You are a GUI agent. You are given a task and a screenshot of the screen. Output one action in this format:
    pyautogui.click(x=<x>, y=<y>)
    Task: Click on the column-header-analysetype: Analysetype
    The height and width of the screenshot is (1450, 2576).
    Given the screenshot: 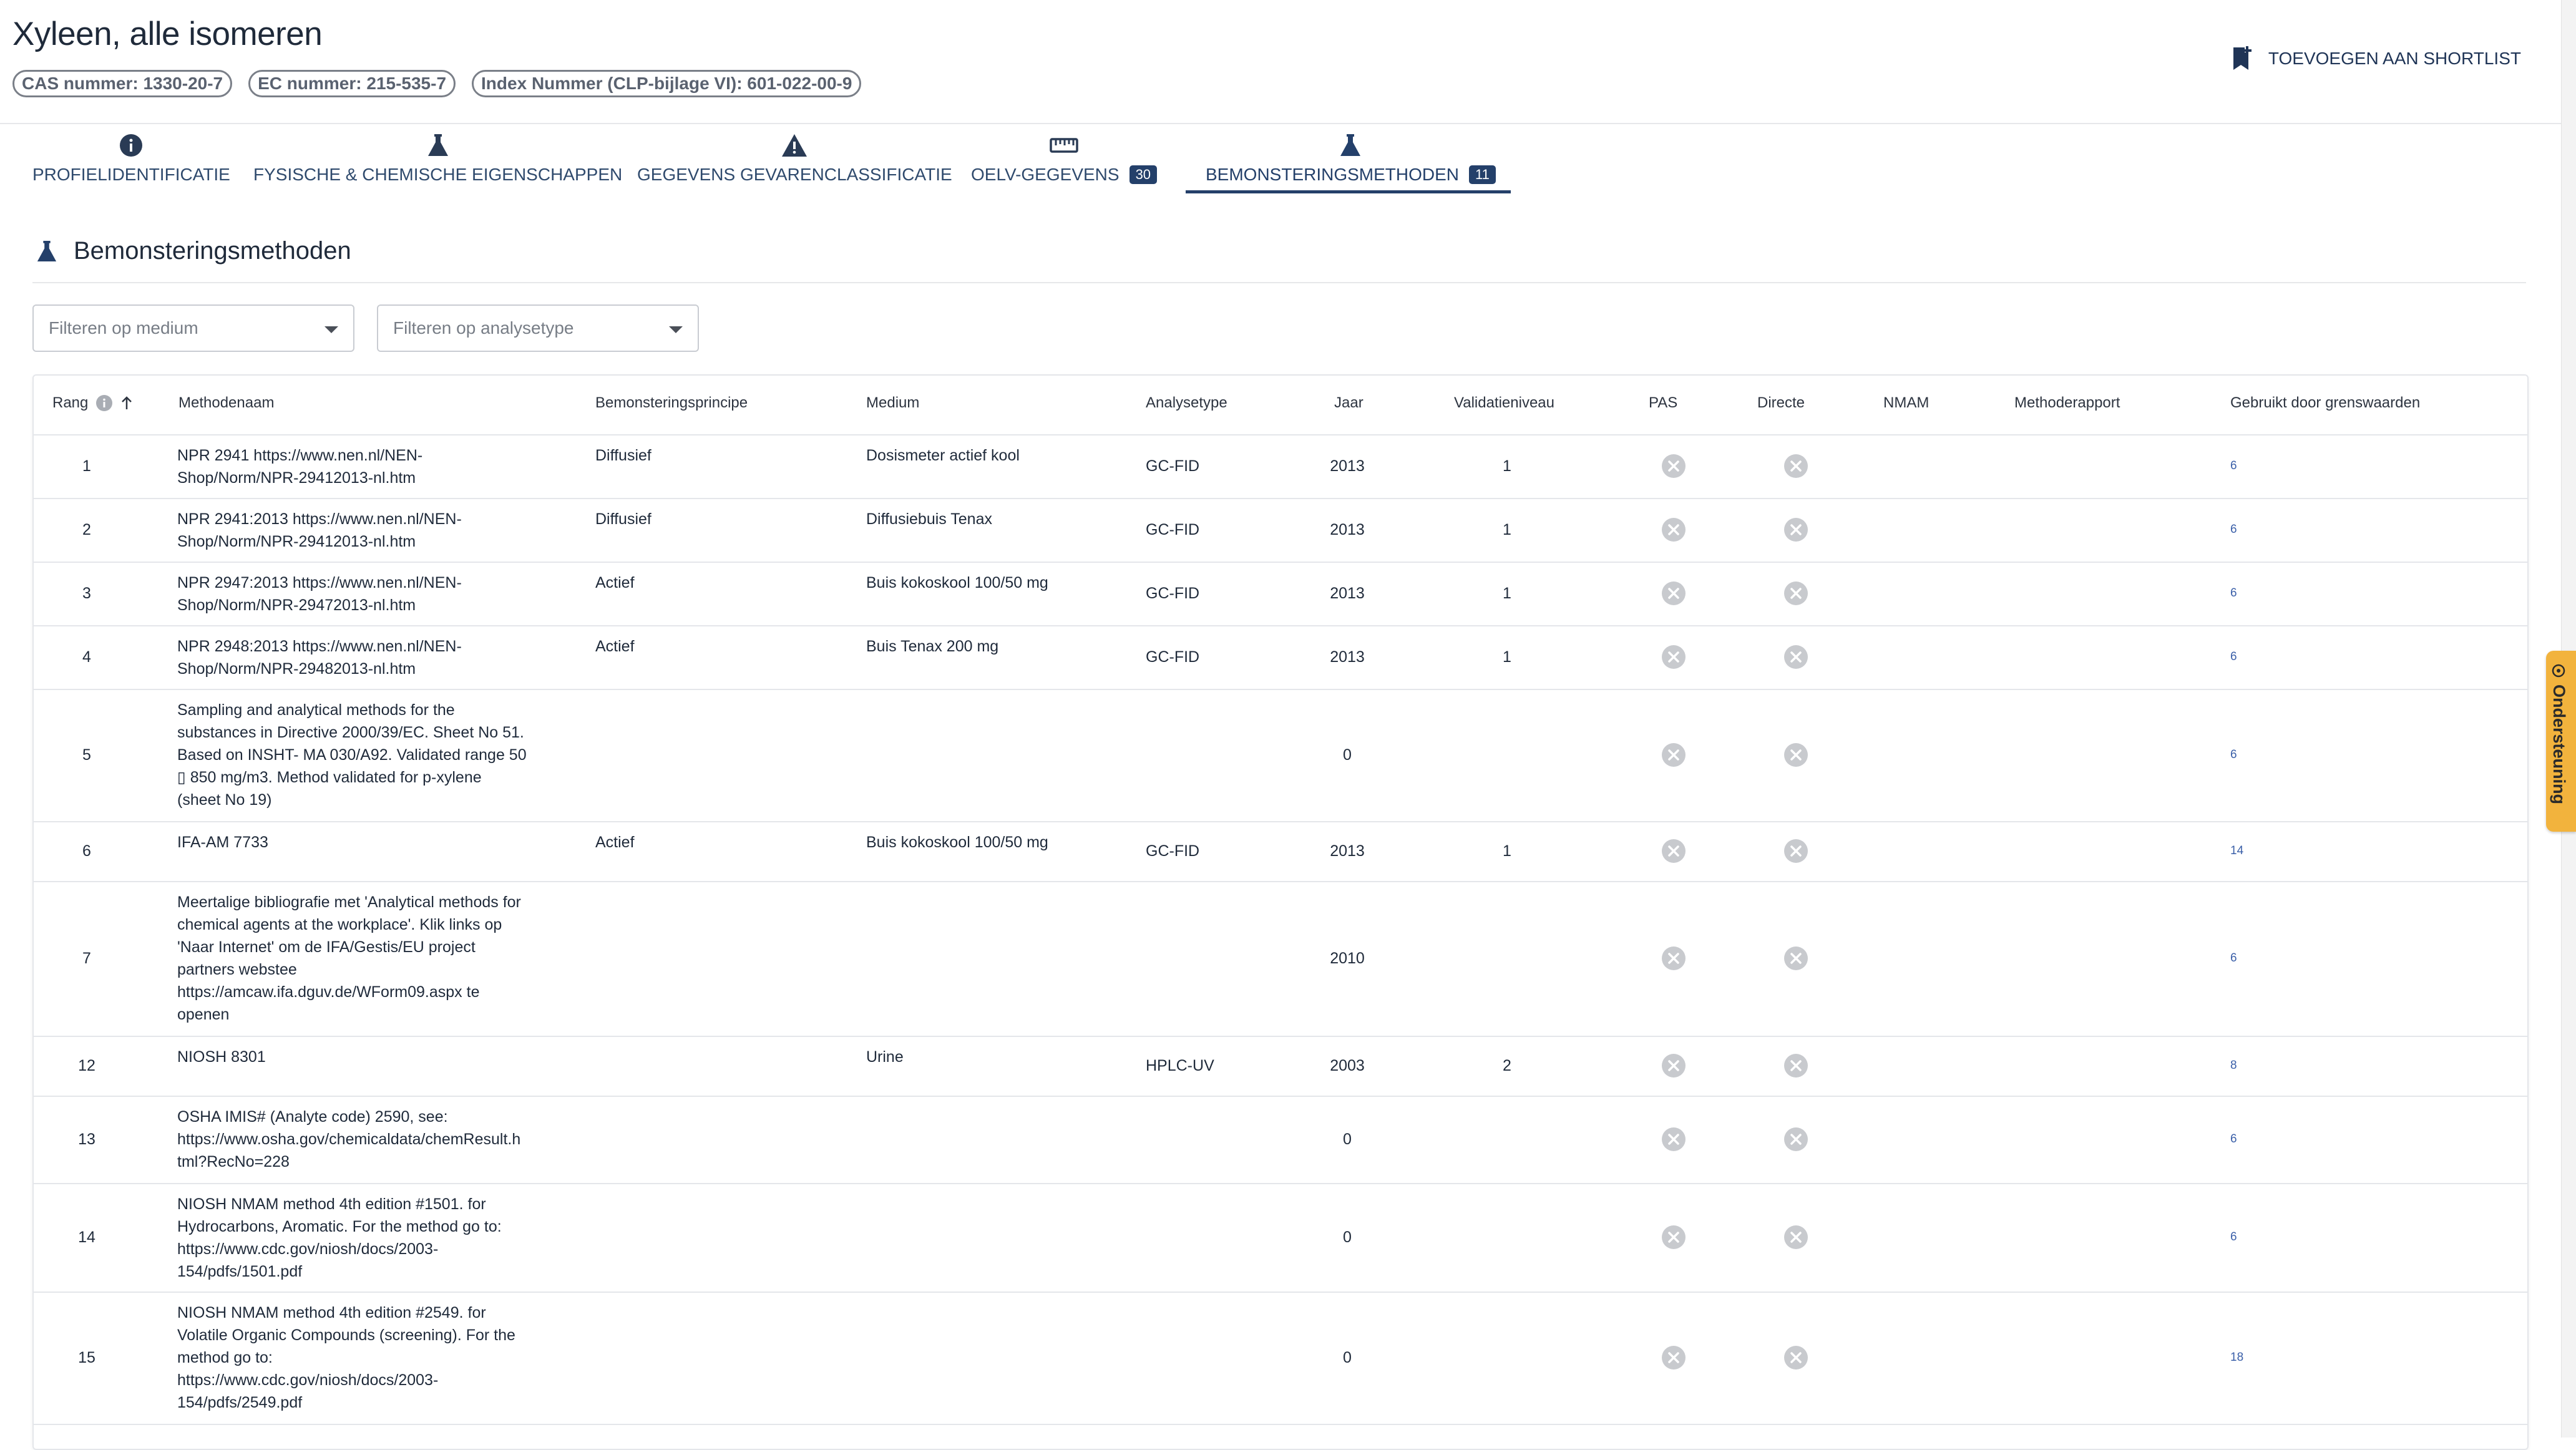 What is the action you would take?
    pyautogui.click(x=1186, y=403)
    